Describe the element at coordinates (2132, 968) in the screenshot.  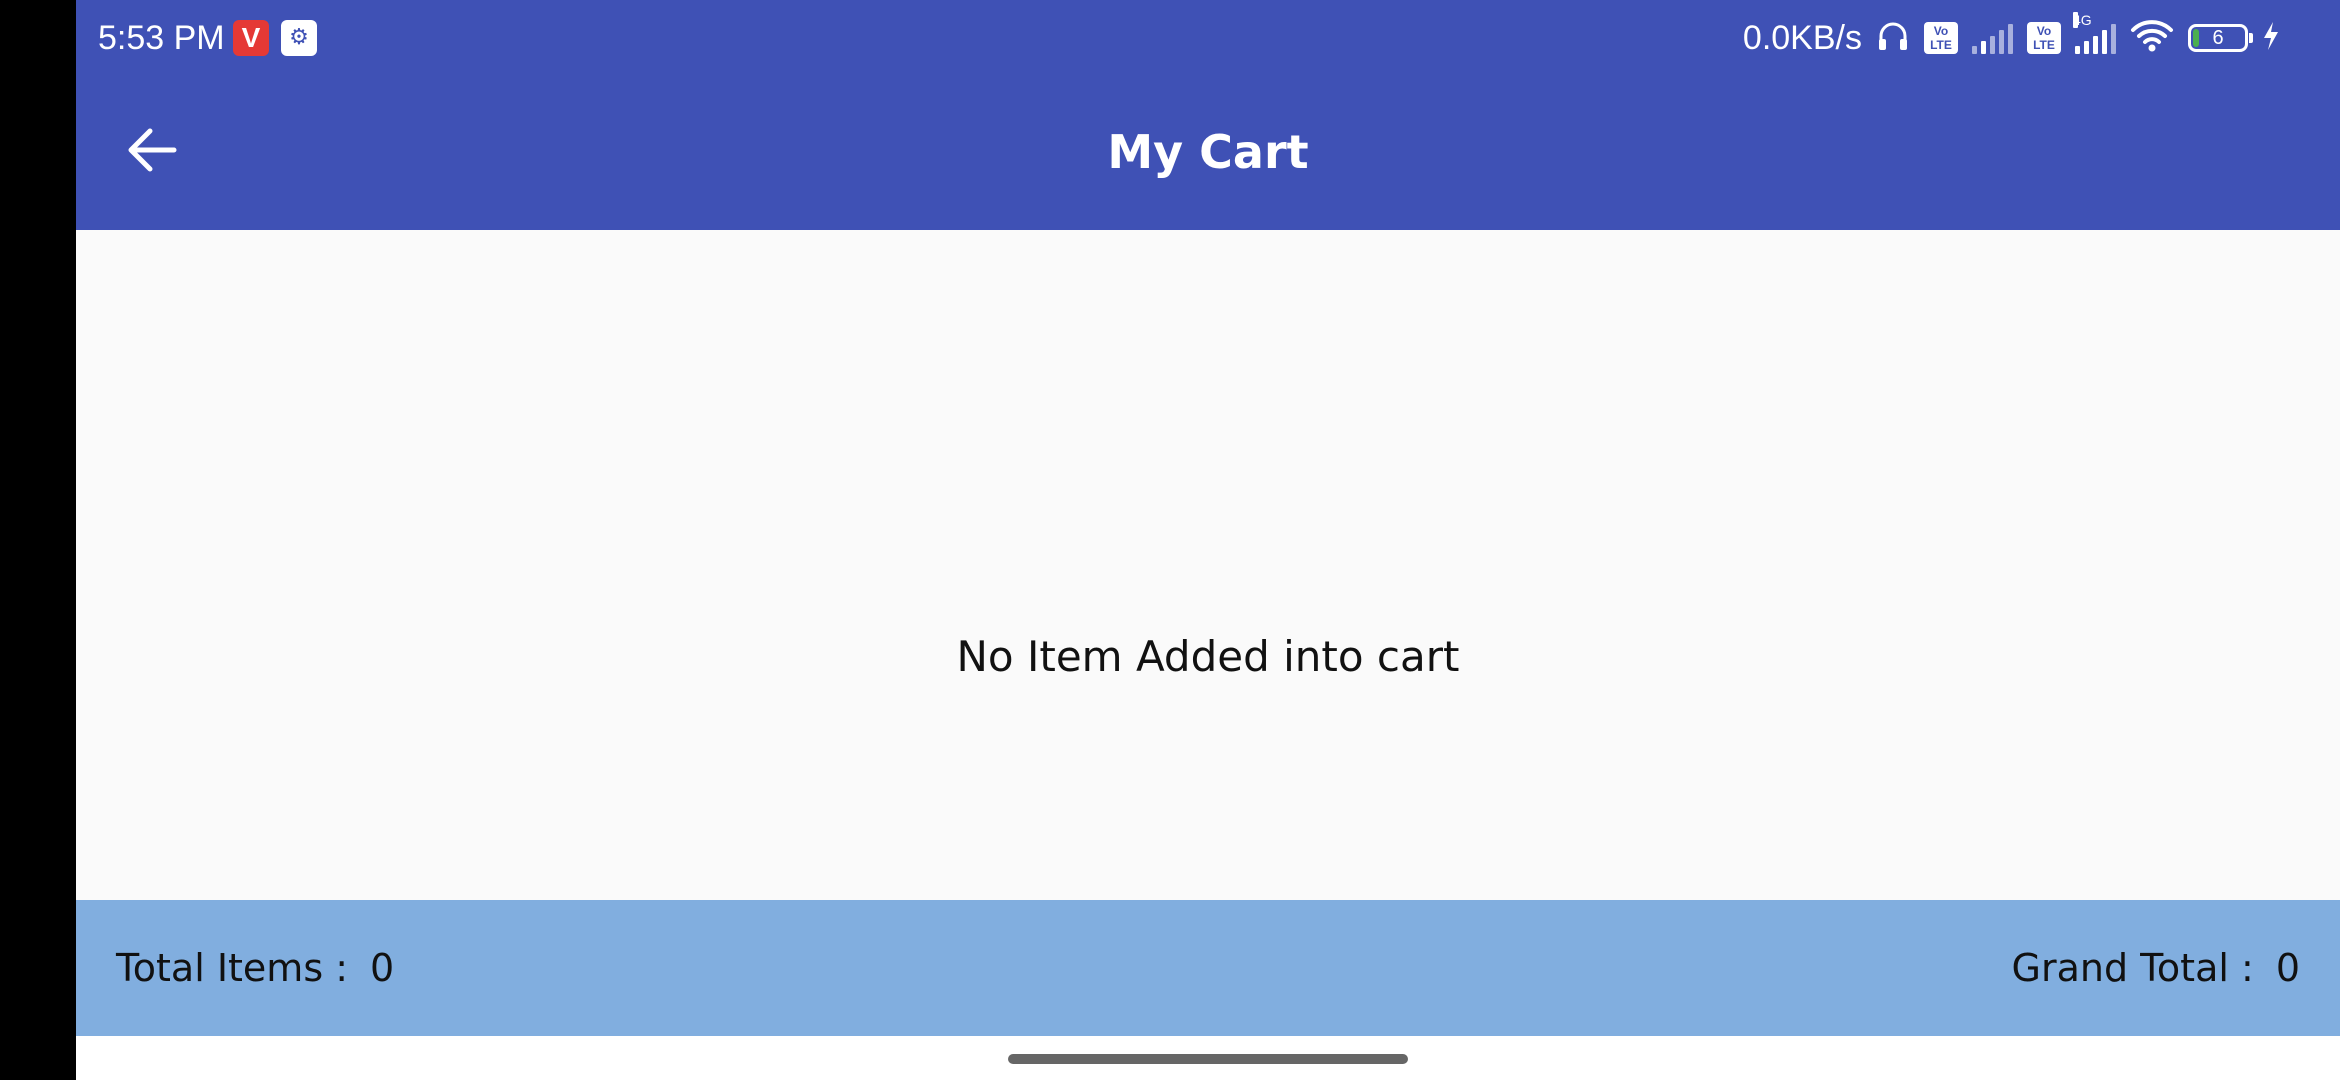
I see `grand-total-label: Grand Total :` at that location.